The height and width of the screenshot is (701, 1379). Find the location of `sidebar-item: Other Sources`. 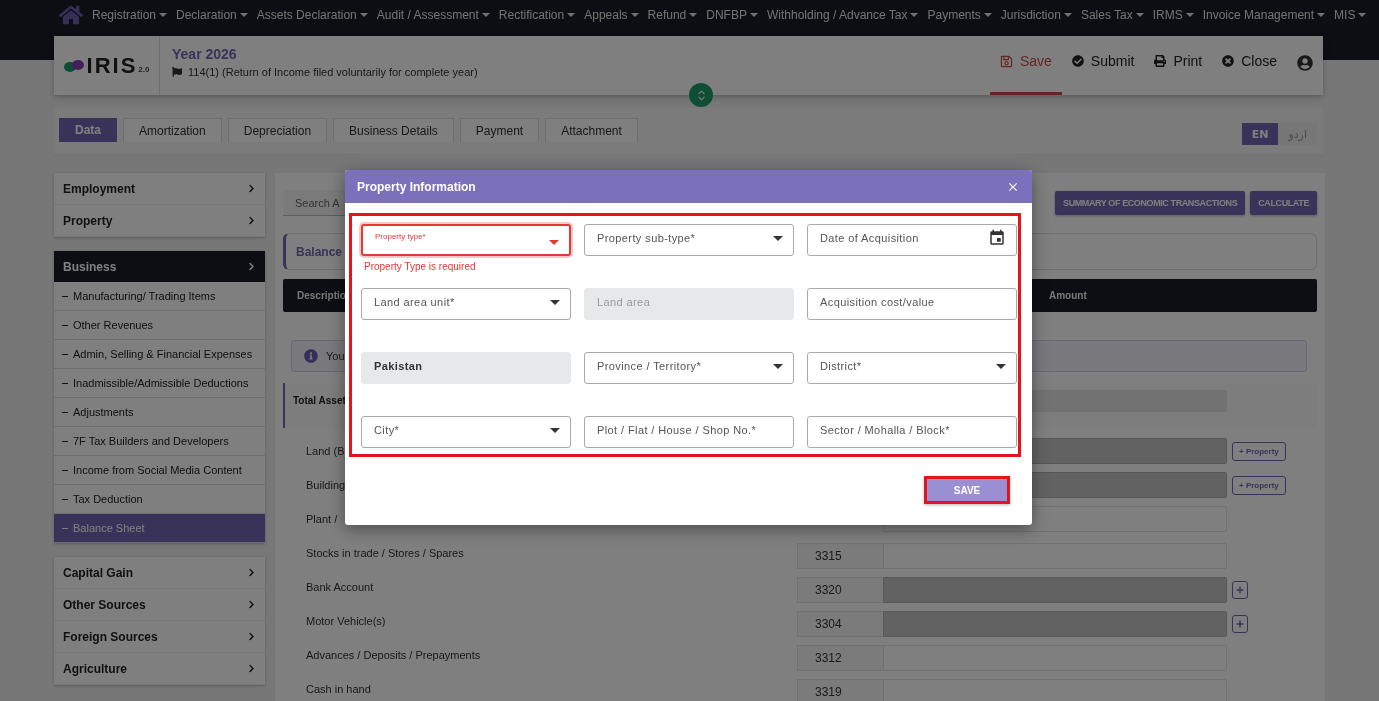

sidebar-item: Other Sources is located at coordinates (159, 605).